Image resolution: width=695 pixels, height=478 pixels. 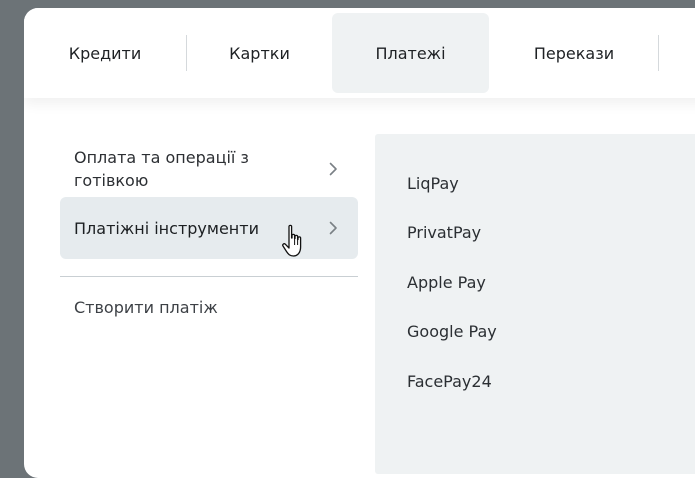 I want to click on tab-label: Перекази, so click(x=574, y=53).